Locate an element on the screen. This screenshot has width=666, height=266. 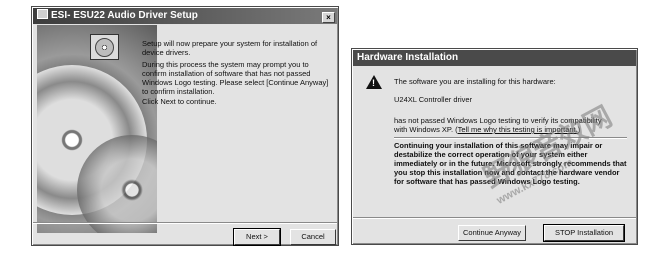
setup-title-buttons: × is located at coordinates (328, 17).